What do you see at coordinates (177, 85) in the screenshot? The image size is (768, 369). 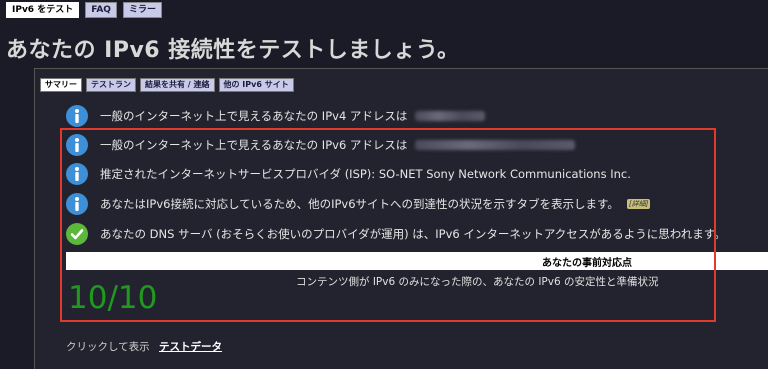 I see `tab-share-results: 結果を共有 / 連絡` at bounding box center [177, 85].